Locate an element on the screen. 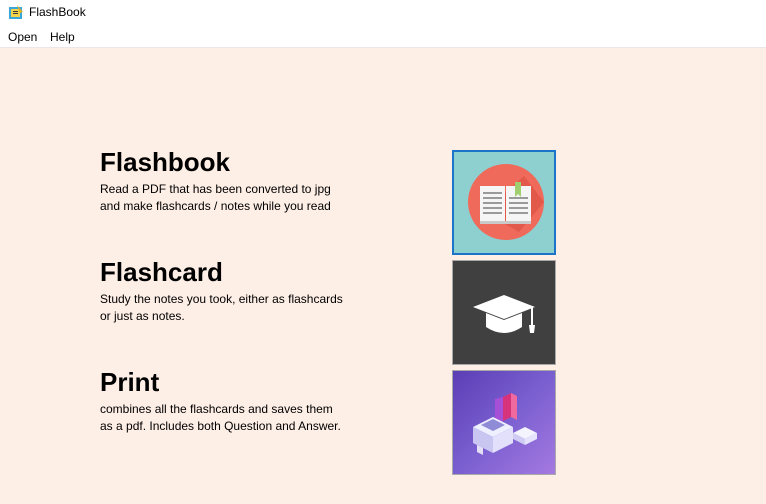  flashcard-button is located at coordinates (504, 312).